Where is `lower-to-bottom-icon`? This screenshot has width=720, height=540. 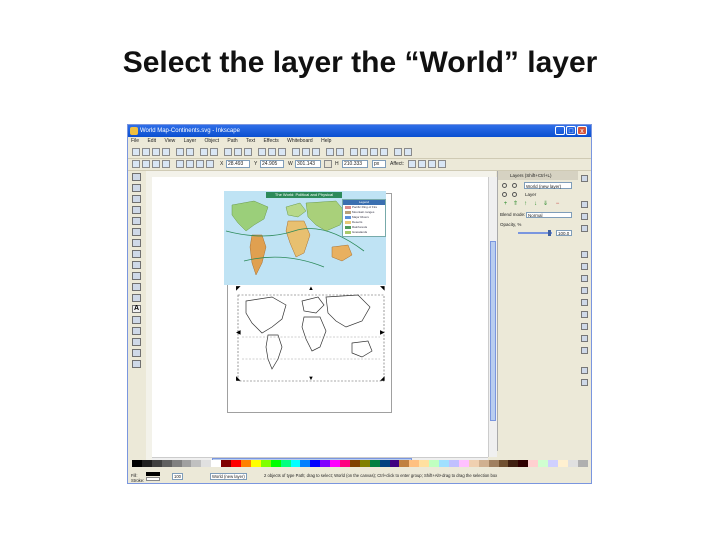 lower-to-bottom-icon is located at coordinates (210, 164).